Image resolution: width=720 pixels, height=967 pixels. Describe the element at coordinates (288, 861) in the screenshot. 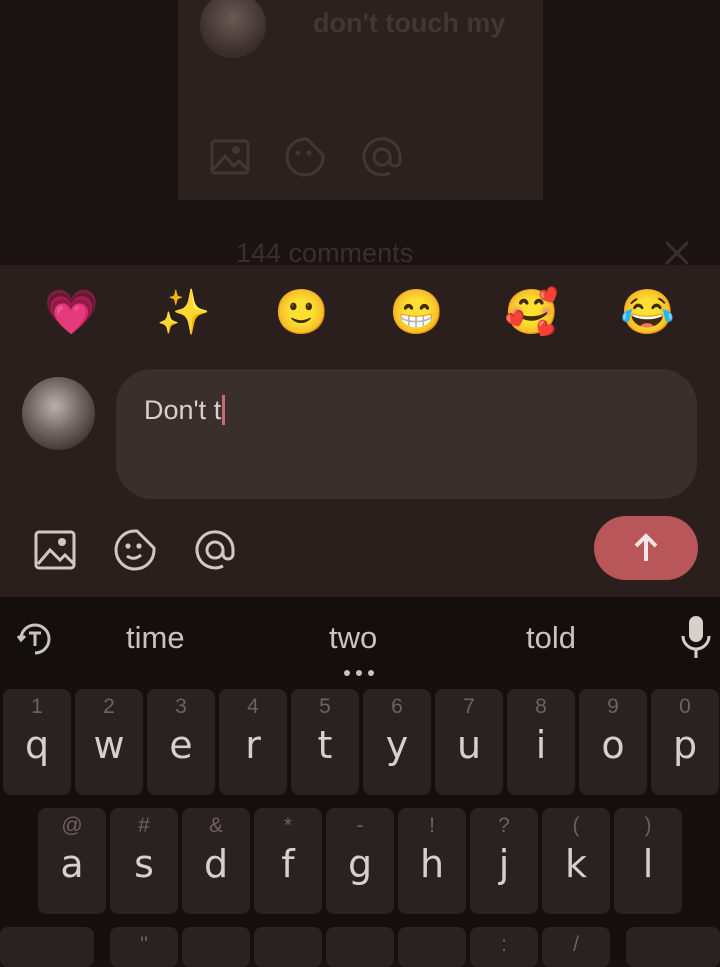

I see `key-f: * f` at that location.